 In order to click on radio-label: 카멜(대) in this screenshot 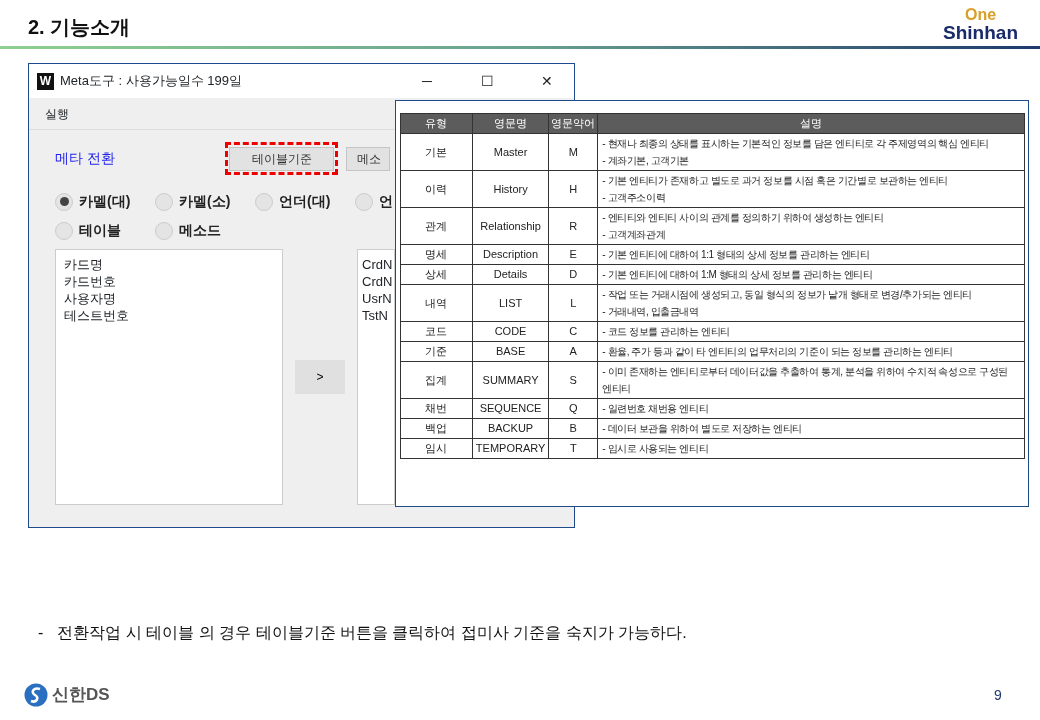, I will do `click(105, 201)`.